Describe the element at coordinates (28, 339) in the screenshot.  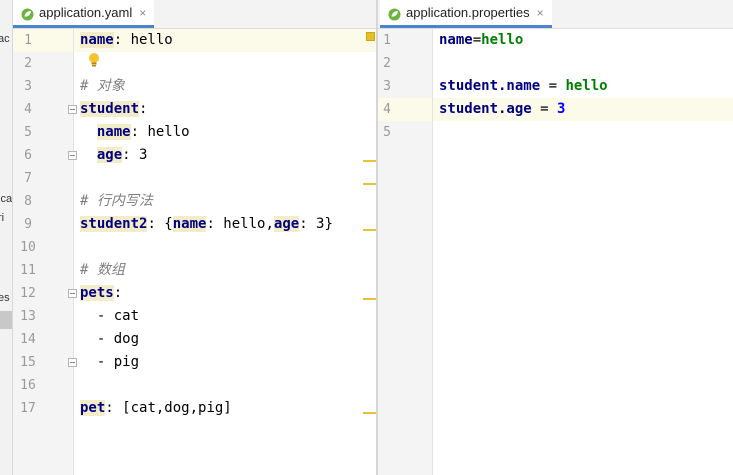
I see `line-number: 14` at that location.